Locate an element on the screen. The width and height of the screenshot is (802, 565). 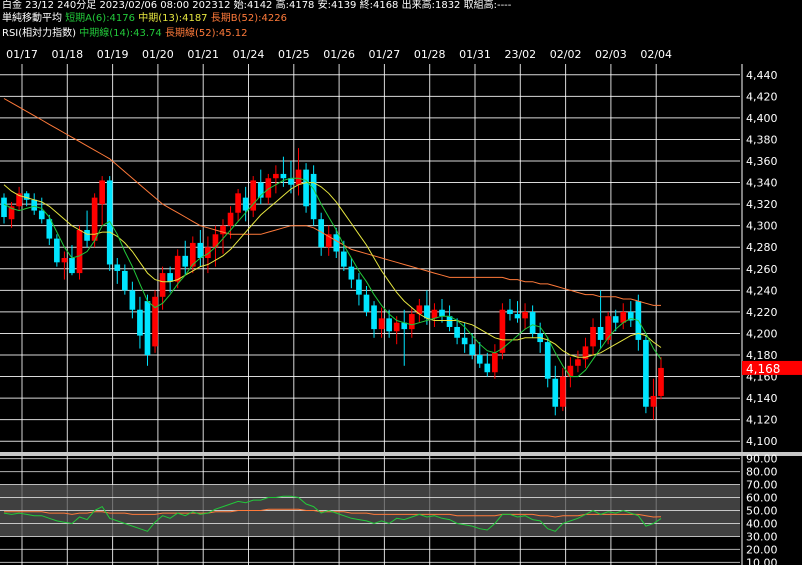
price-tick-label: 4,400 is located at coordinates (762, 118).